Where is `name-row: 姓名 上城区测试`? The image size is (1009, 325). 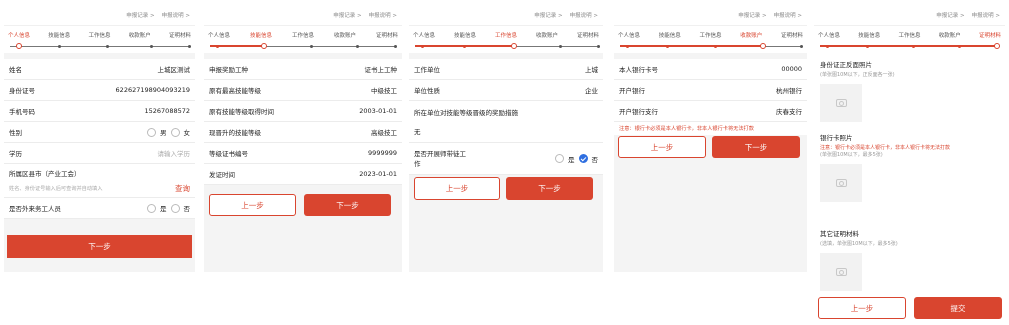 name-row: 姓名 上城区测试 is located at coordinates (99, 69).